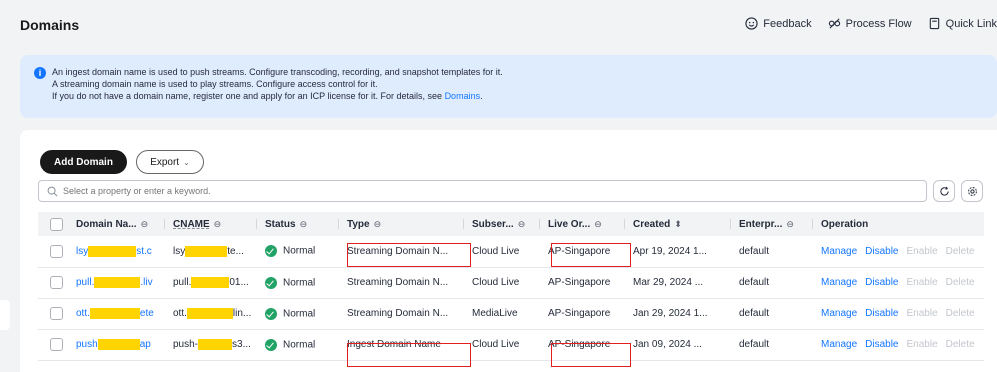 This screenshot has width=997, height=372. Describe the element at coordinates (579, 251) in the screenshot. I see `origin-cell: AP-Singapore` at that location.